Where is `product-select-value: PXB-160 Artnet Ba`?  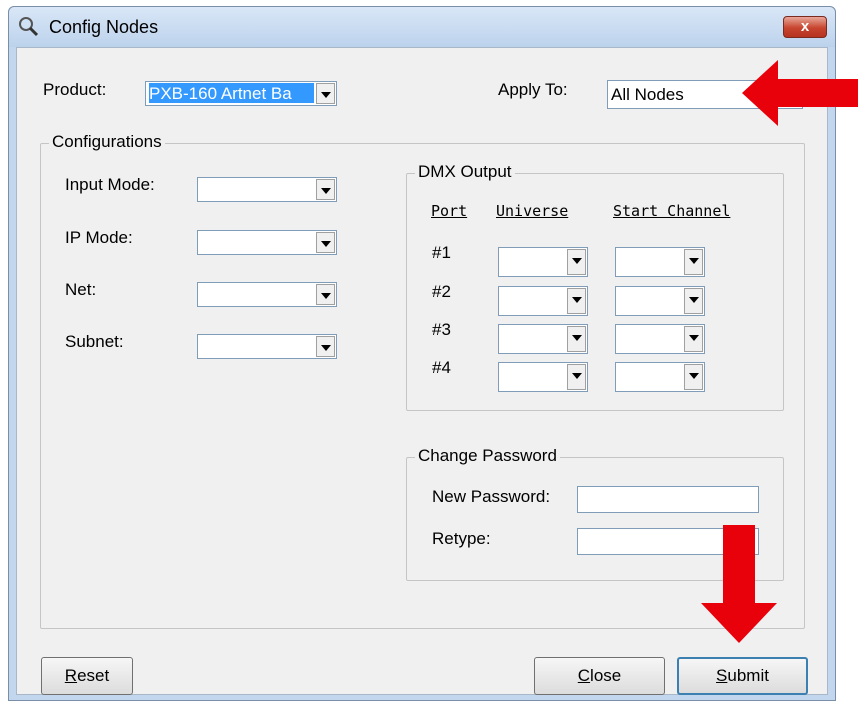
product-select-value: PXB-160 Artnet Ba is located at coordinates (231, 93).